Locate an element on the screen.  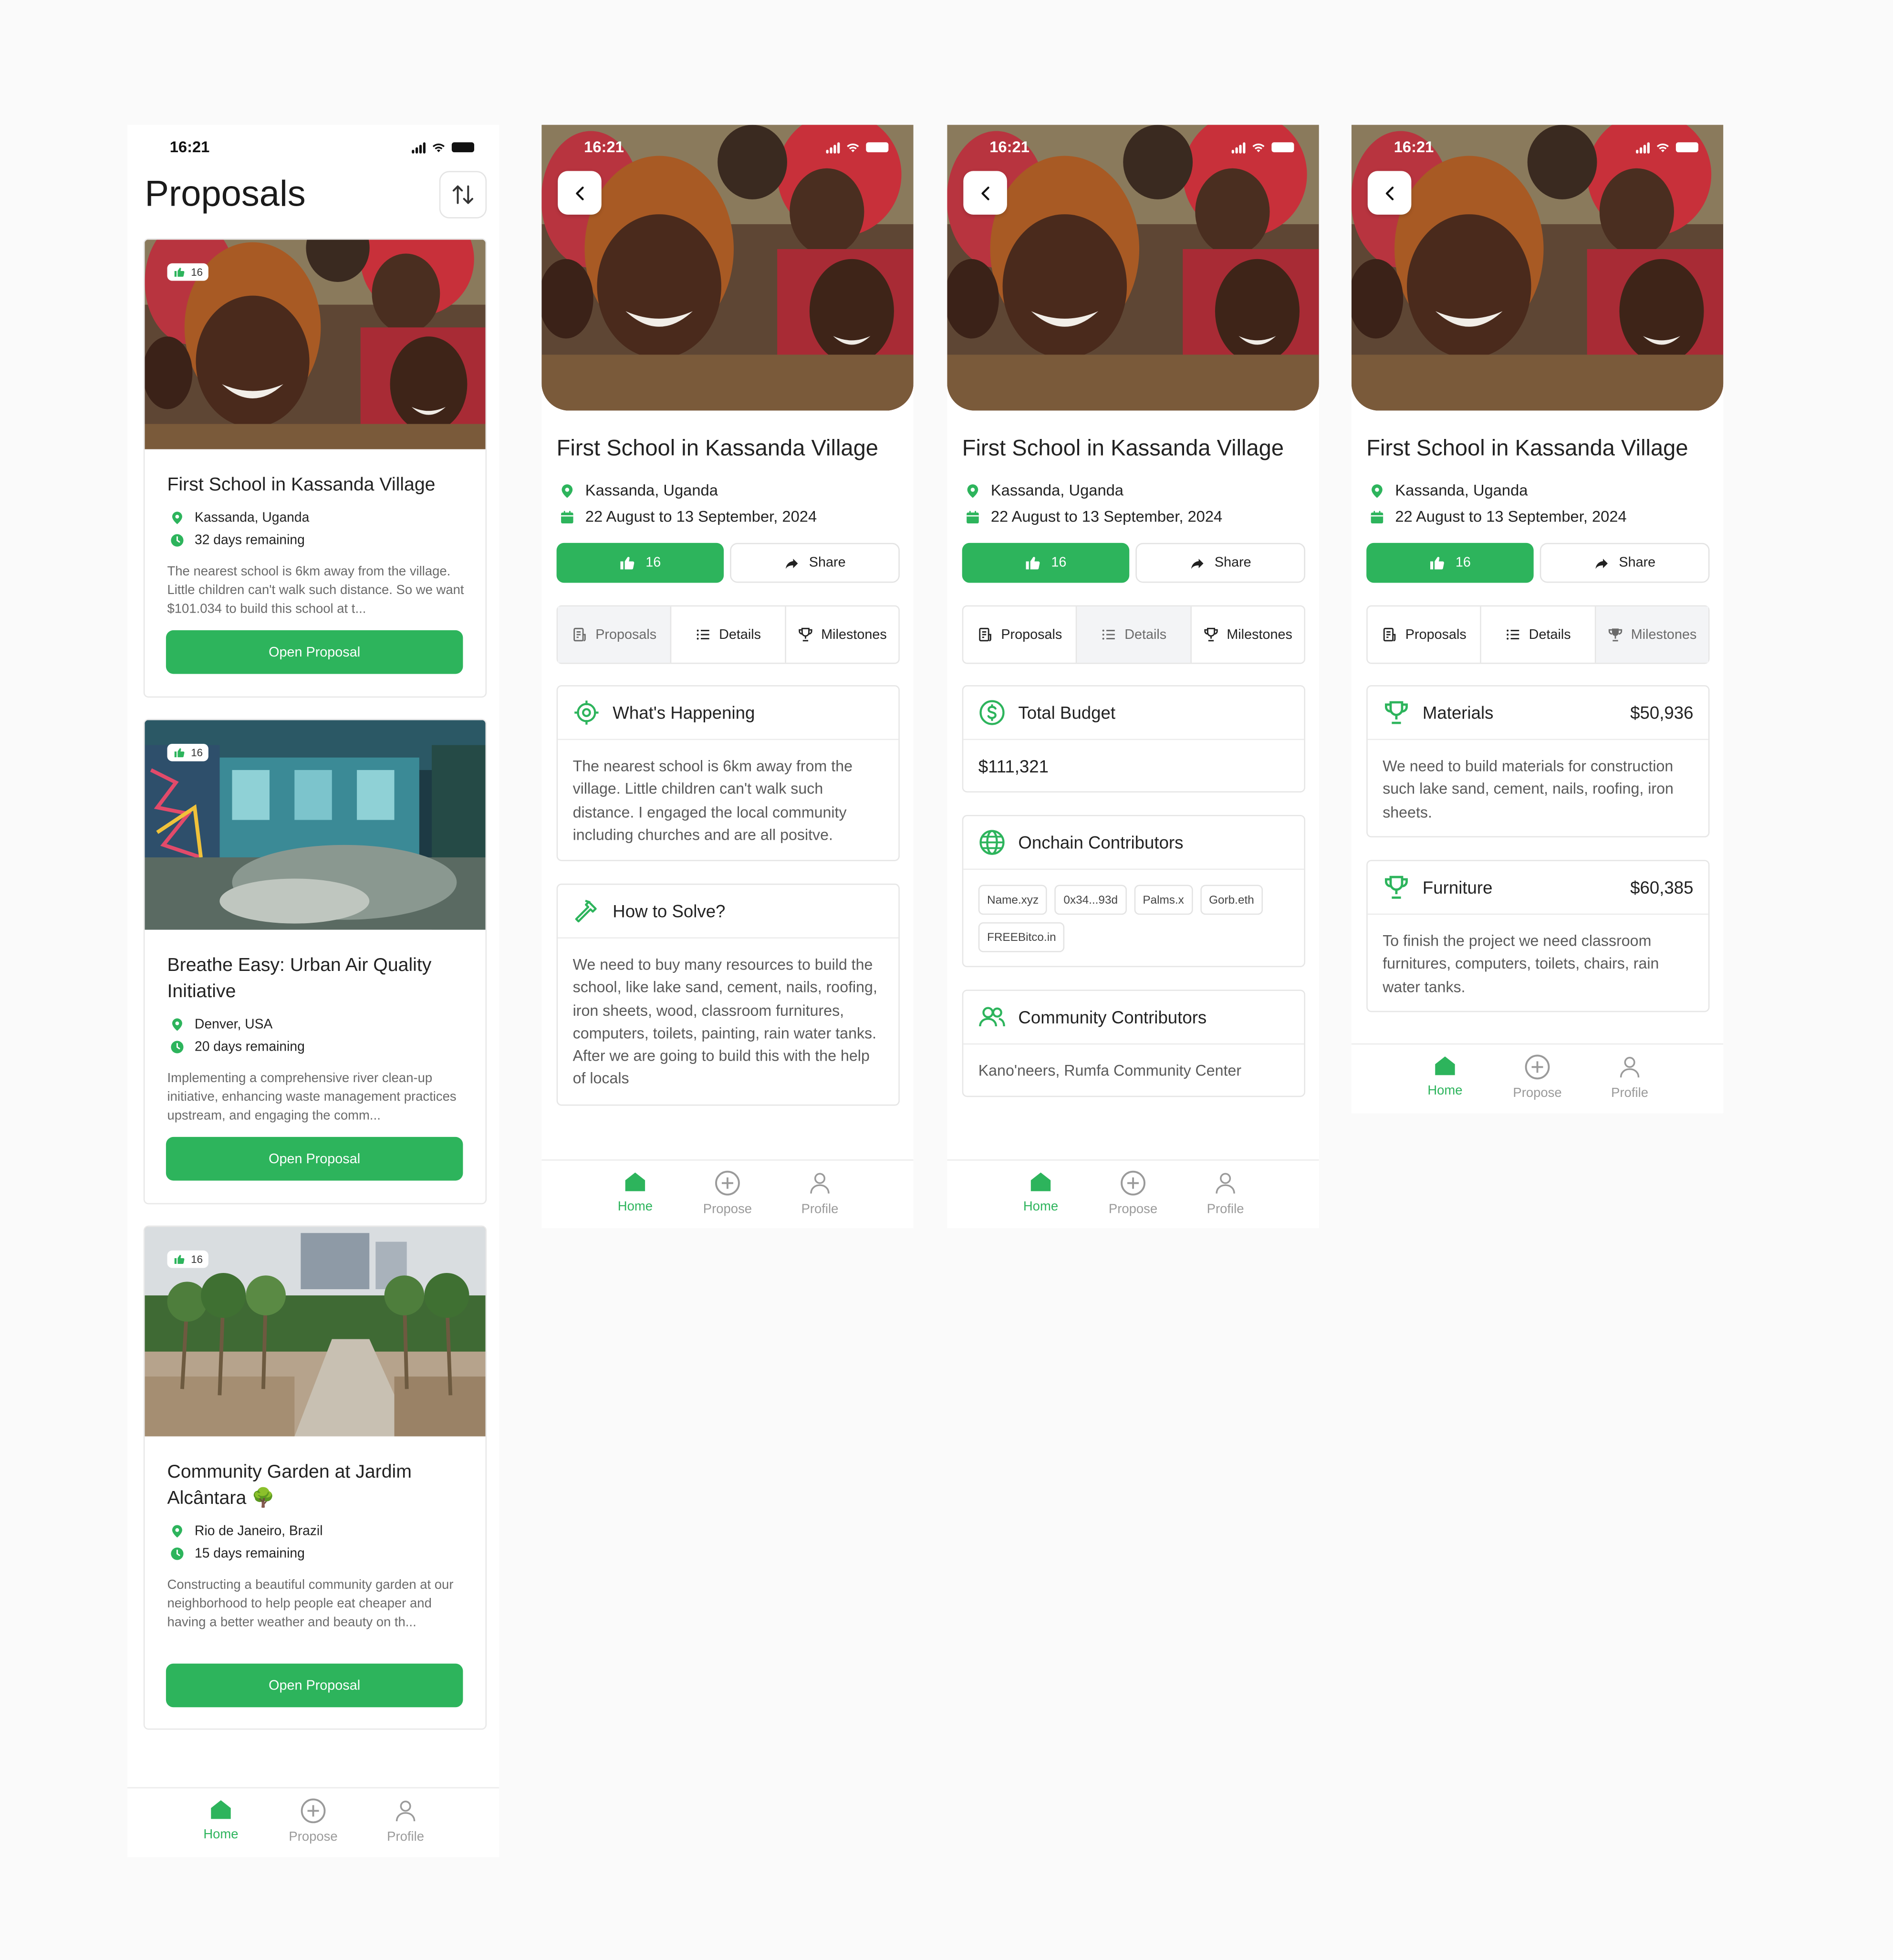
plus-circle-icon is located at coordinates (1537, 1067).